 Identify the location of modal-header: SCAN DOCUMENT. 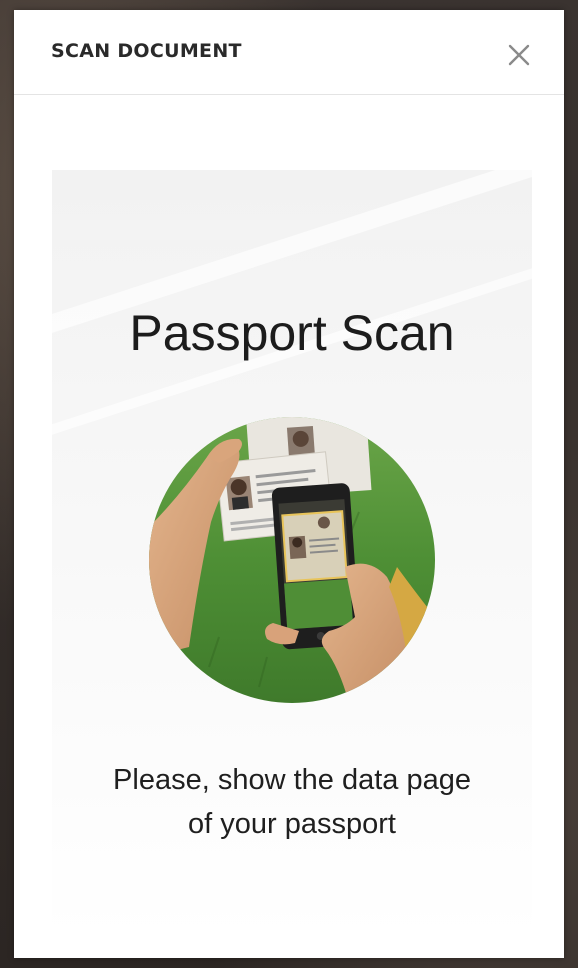
(289, 52).